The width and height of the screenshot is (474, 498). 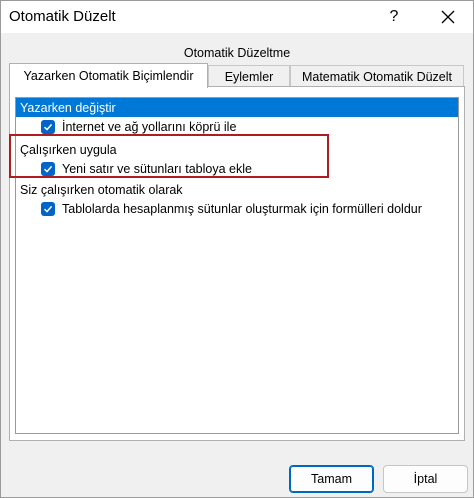 What do you see at coordinates (331, 479) in the screenshot?
I see `ok-button: Tamam` at bounding box center [331, 479].